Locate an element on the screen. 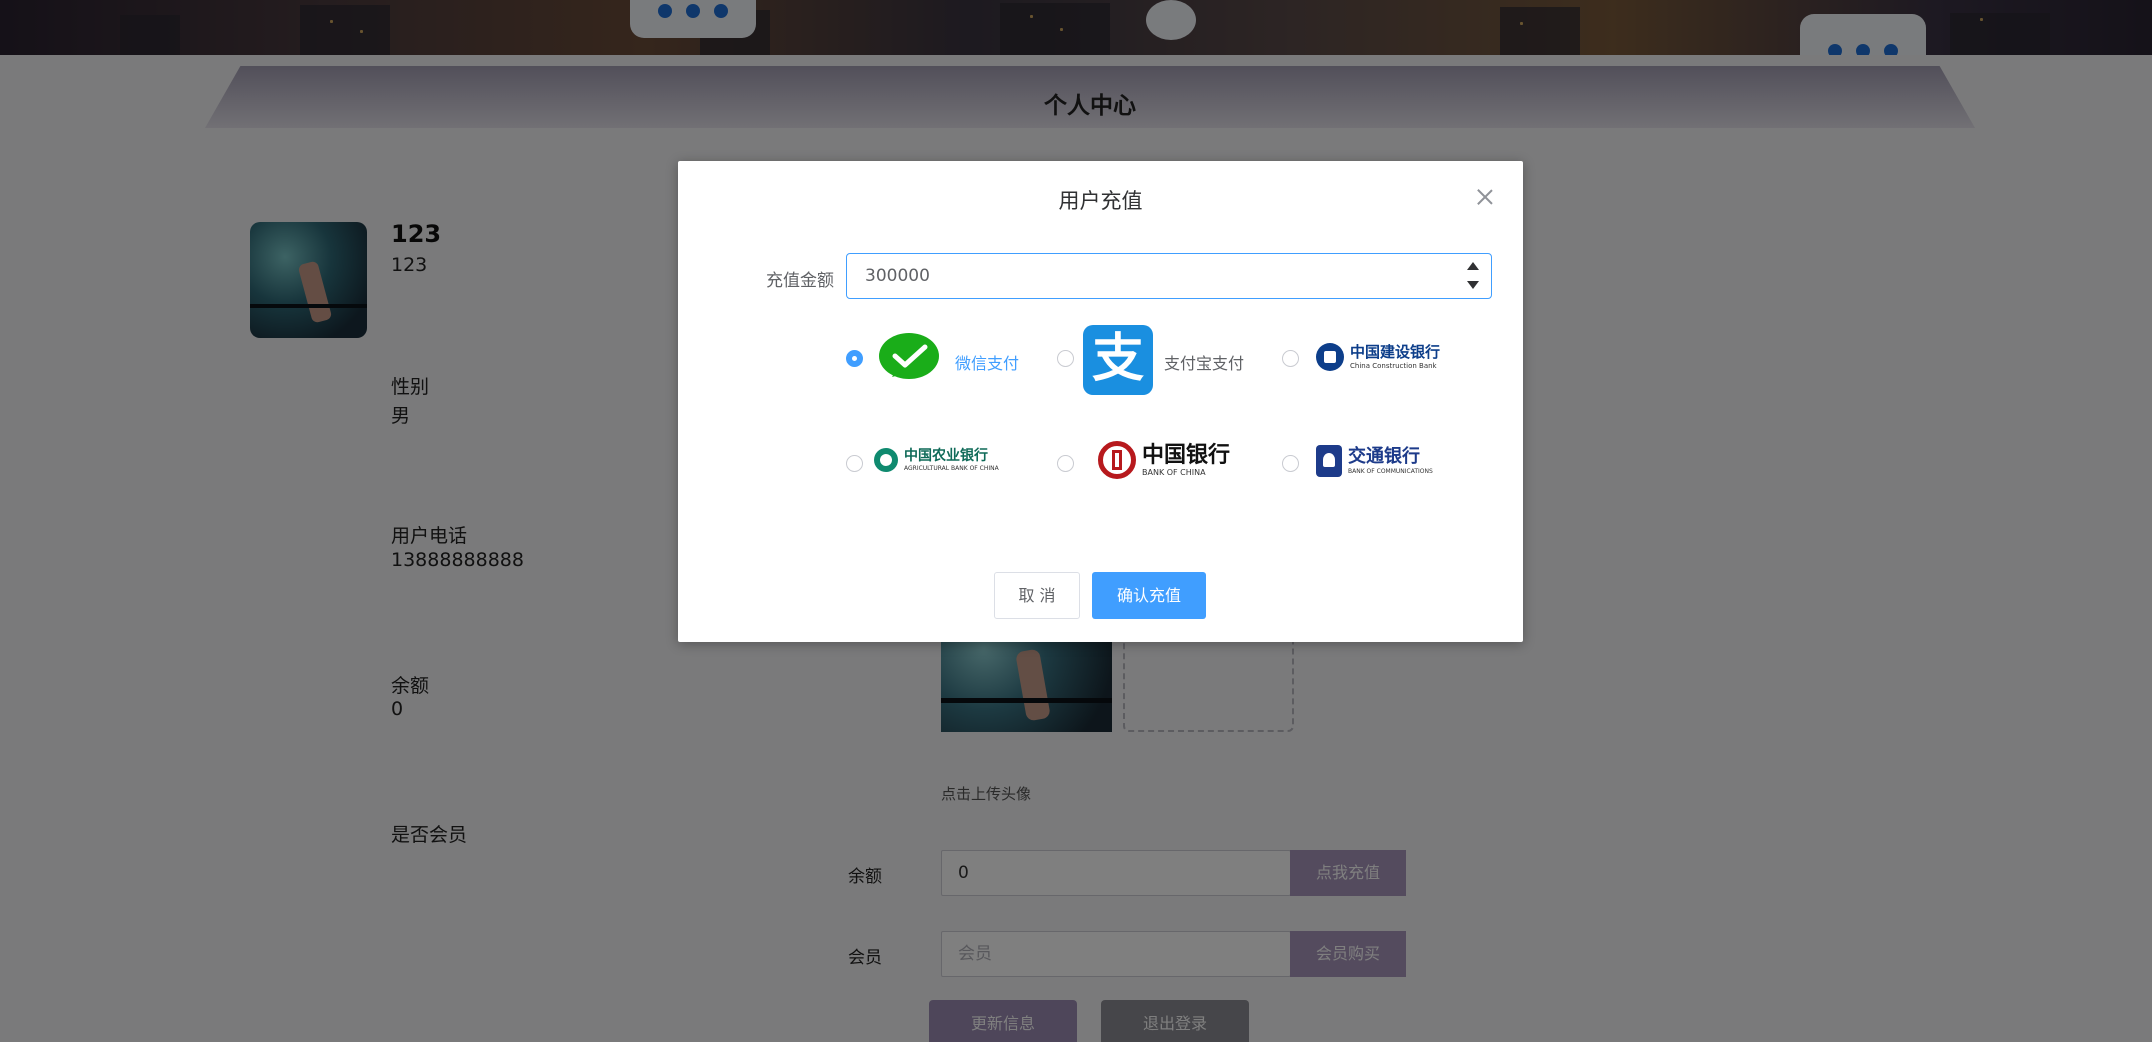 This screenshot has height=1042, width=2152. ccb-sub: China Construction Bank is located at coordinates (1393, 365).